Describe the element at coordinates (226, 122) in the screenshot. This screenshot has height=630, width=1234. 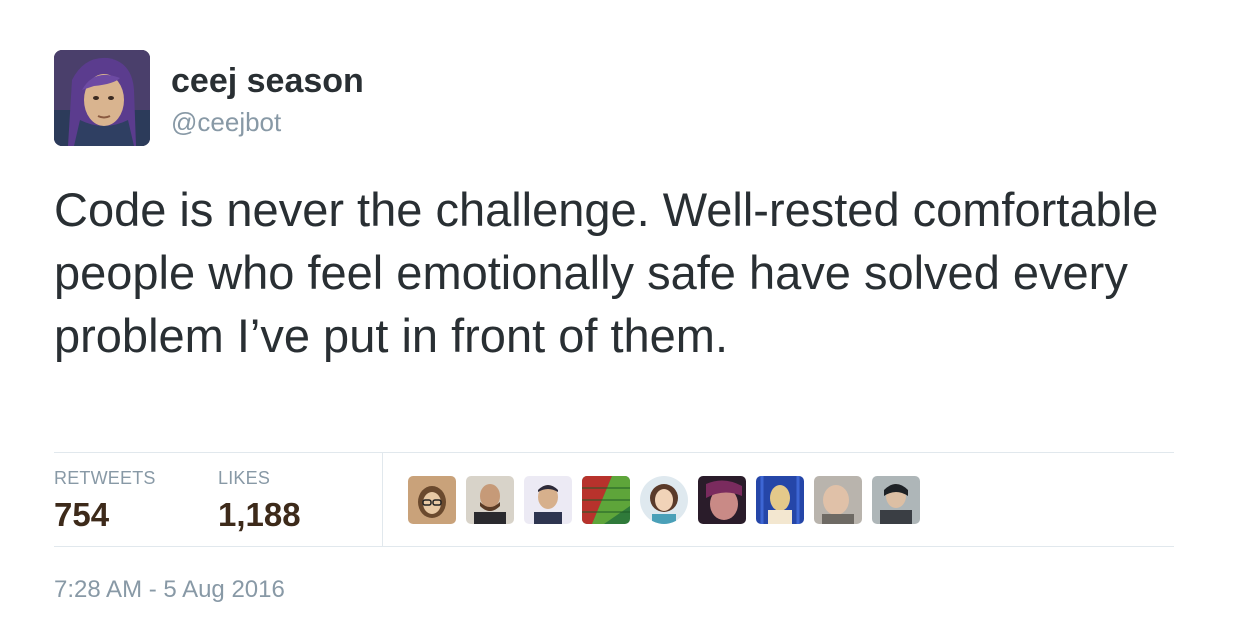
I see `author-handle: @ceejbot` at that location.